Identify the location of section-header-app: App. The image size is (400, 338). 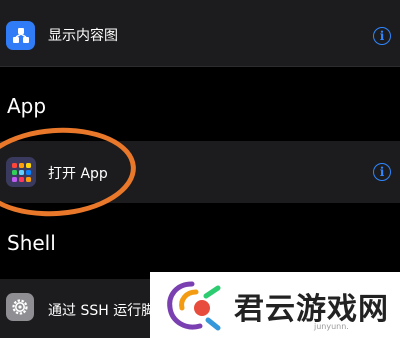
(27, 106).